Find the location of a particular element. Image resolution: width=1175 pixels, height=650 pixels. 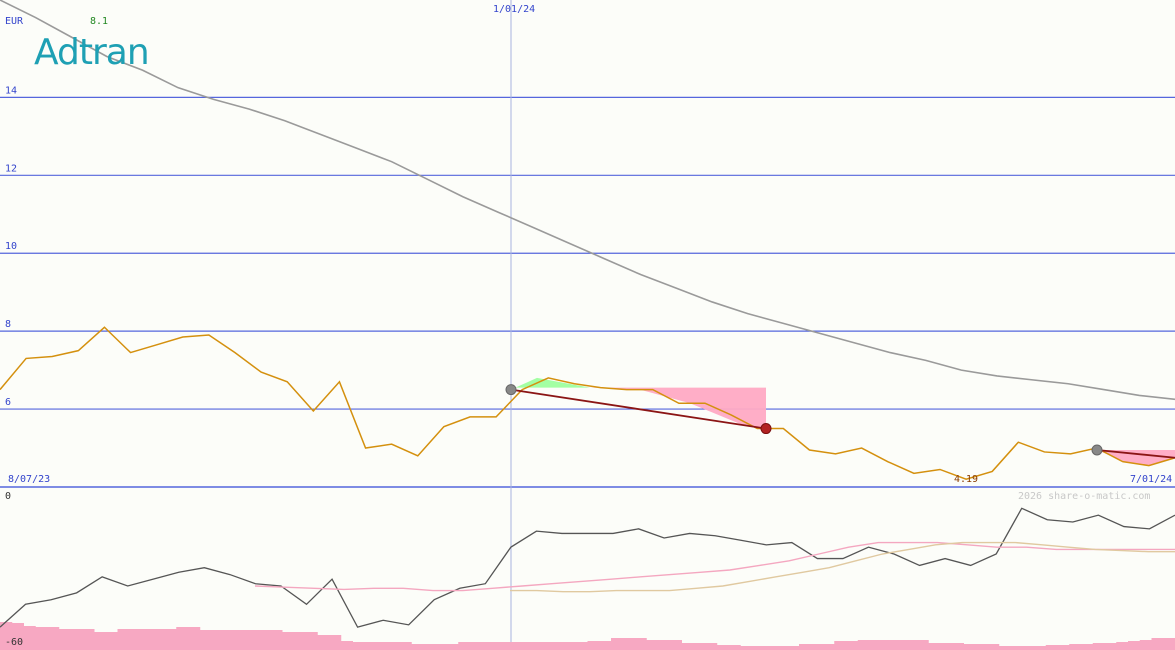

y-tick-label: 14 is located at coordinates (11, 90).